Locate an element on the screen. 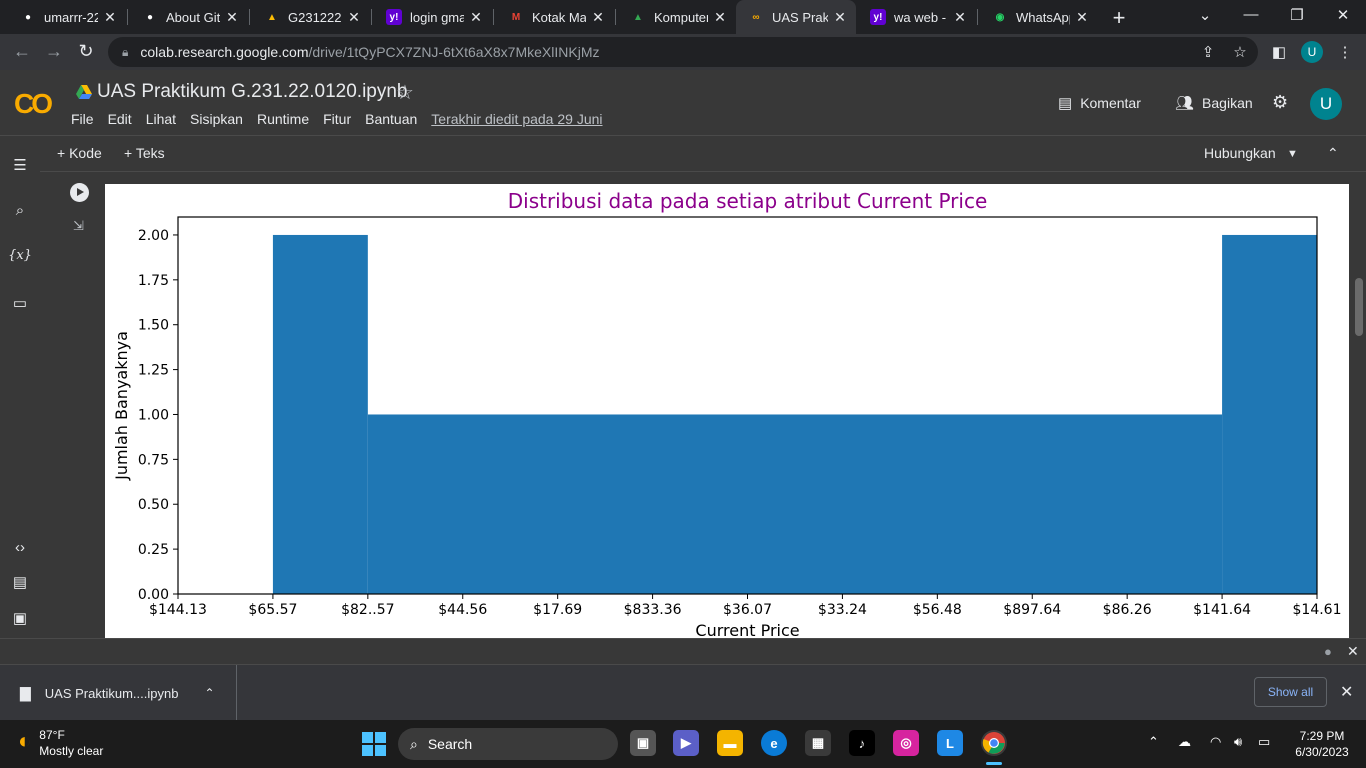 The image size is (1366, 768). side-panel-icon: ◧ is located at coordinates (1279, 52).